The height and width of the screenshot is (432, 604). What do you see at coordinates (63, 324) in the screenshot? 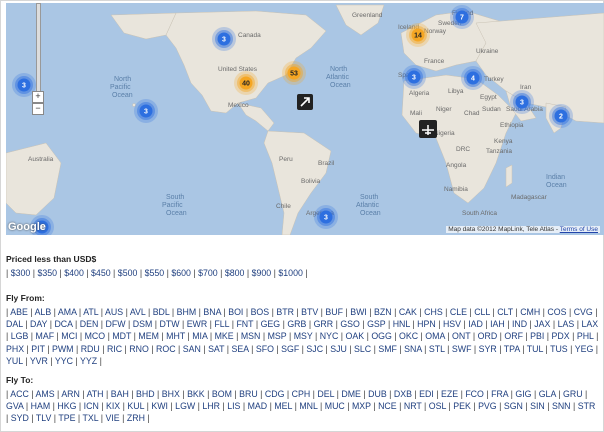
I see `origin-airport-link: DCA` at bounding box center [63, 324].